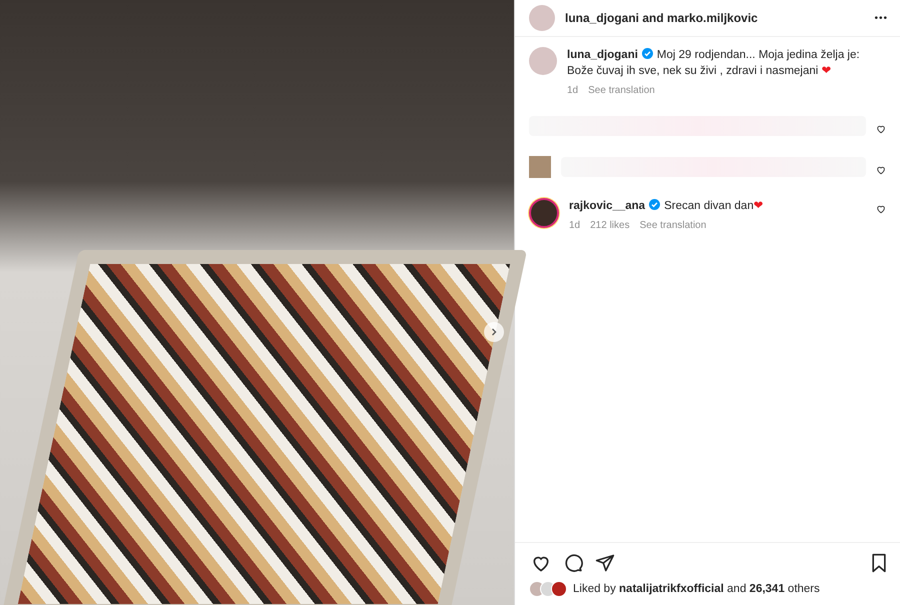  I want to click on save-button, so click(879, 563).